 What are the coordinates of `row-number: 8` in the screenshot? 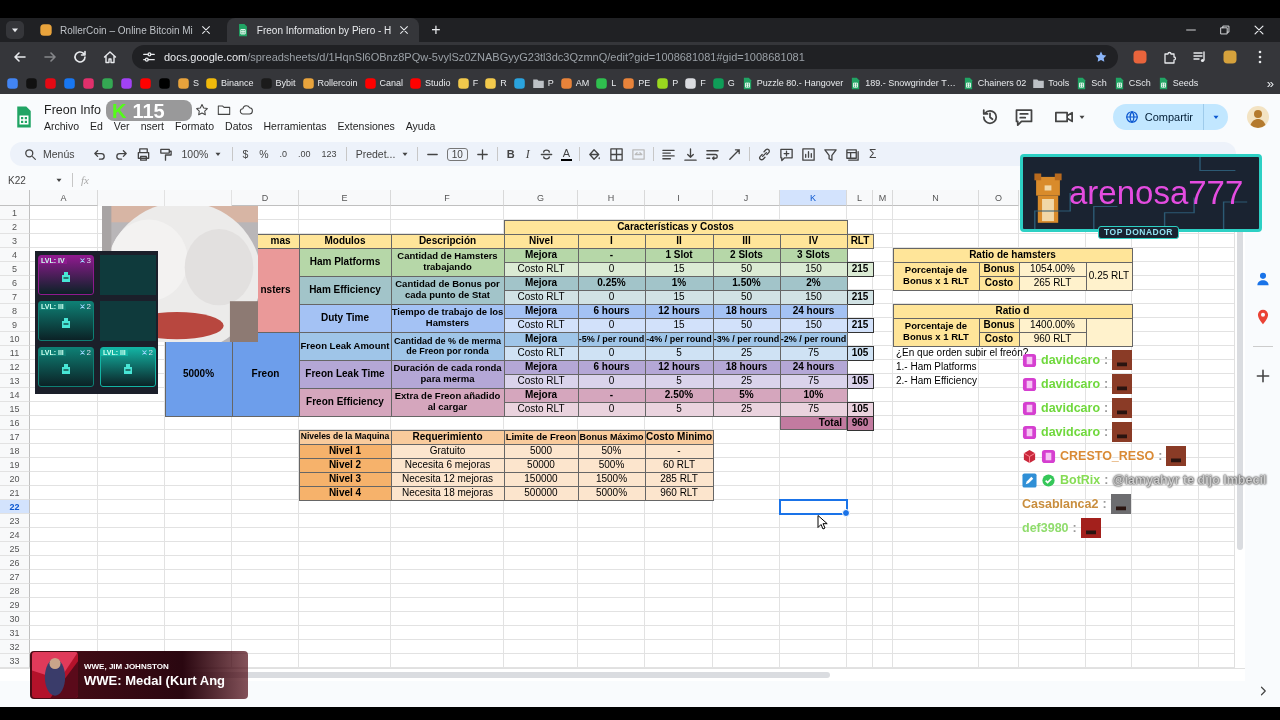 It's located at (15, 311).